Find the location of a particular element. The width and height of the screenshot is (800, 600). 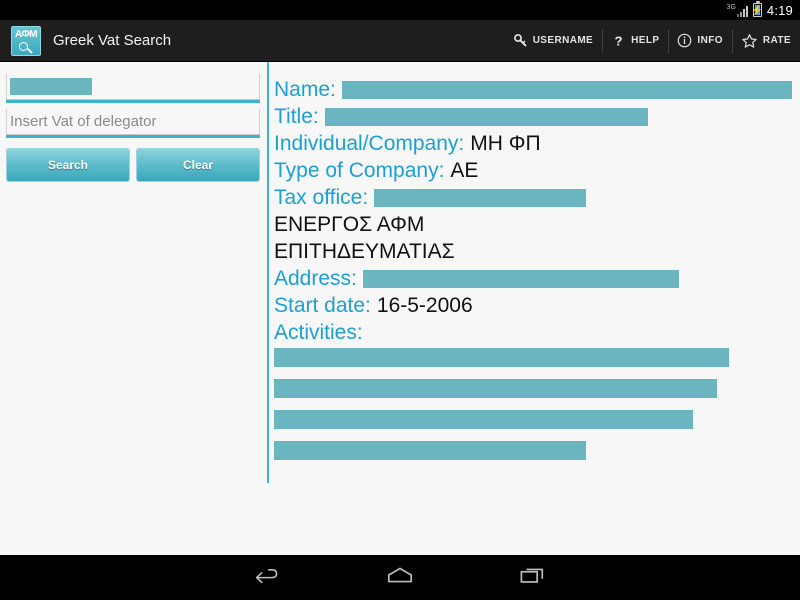

action-help-label: HELP is located at coordinates (645, 40).